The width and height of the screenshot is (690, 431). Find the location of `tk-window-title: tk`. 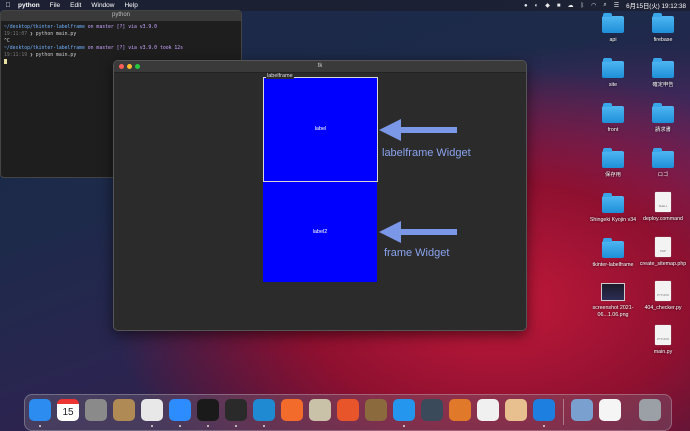

tk-window-title: tk is located at coordinates (320, 66).